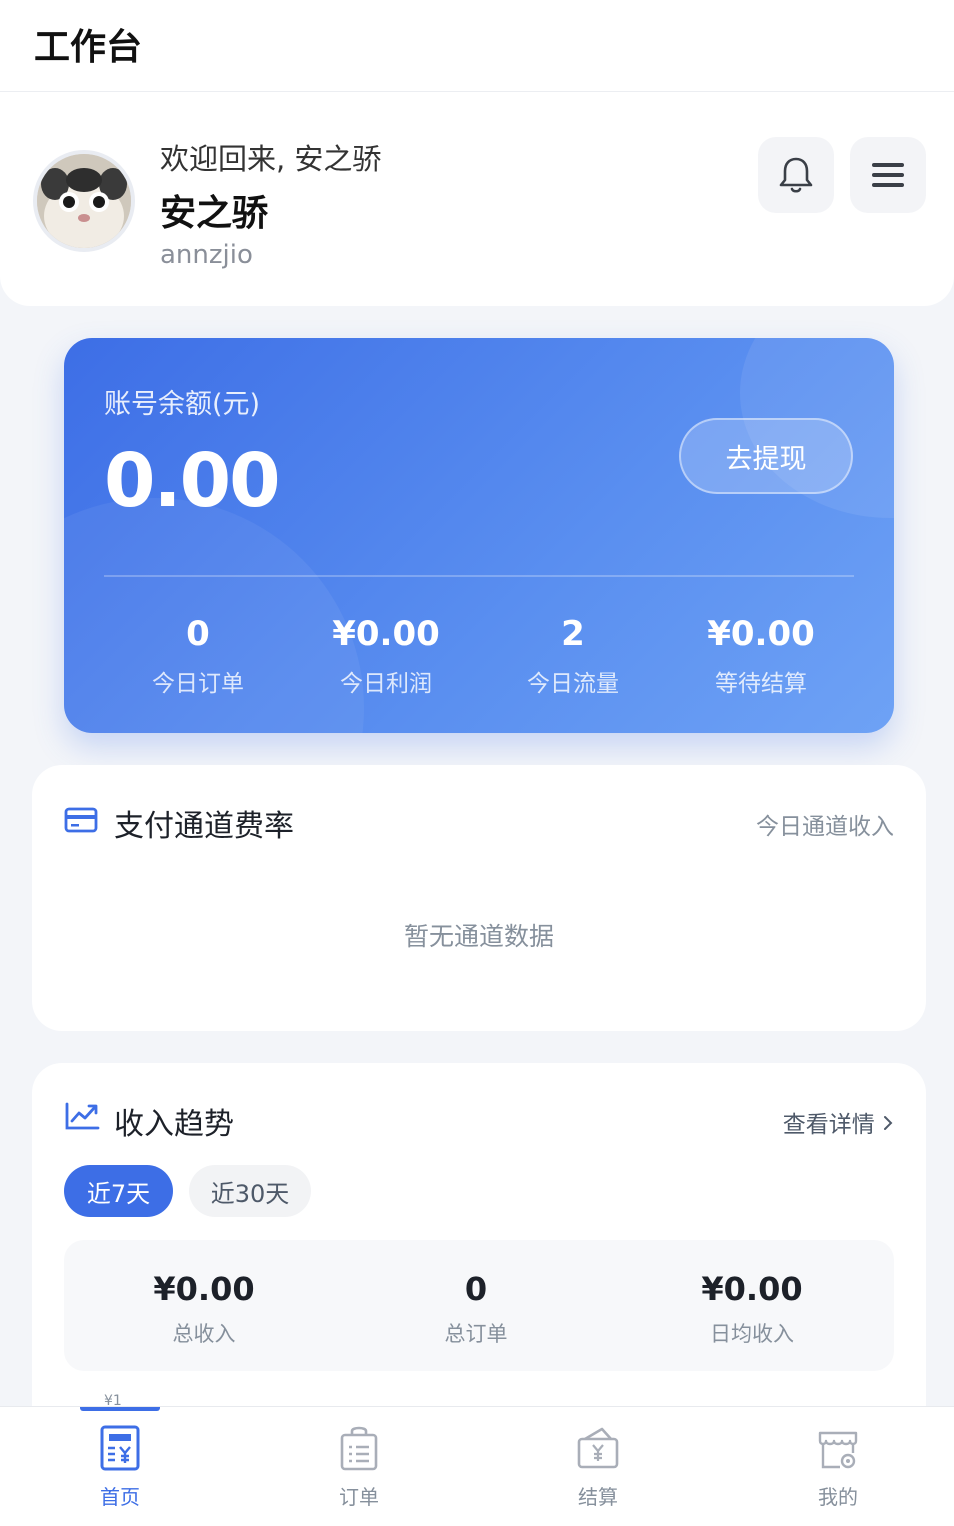 Image resolution: width=954 pixels, height=1526 pixels. I want to click on stat-today-orders: 0 今日订单, so click(198, 656).